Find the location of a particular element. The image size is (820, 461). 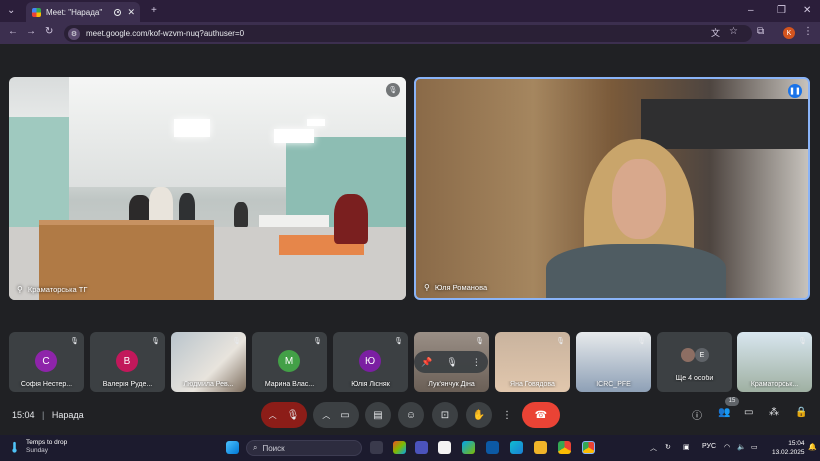

hand-icon: ✋ is located at coordinates (479, 415).